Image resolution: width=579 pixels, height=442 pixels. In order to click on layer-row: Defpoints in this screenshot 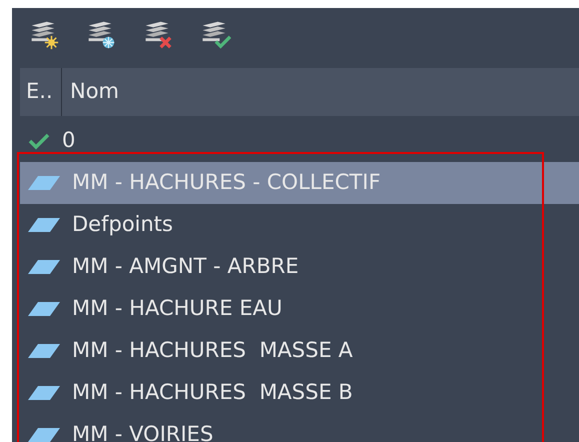, I will do `click(299, 225)`.